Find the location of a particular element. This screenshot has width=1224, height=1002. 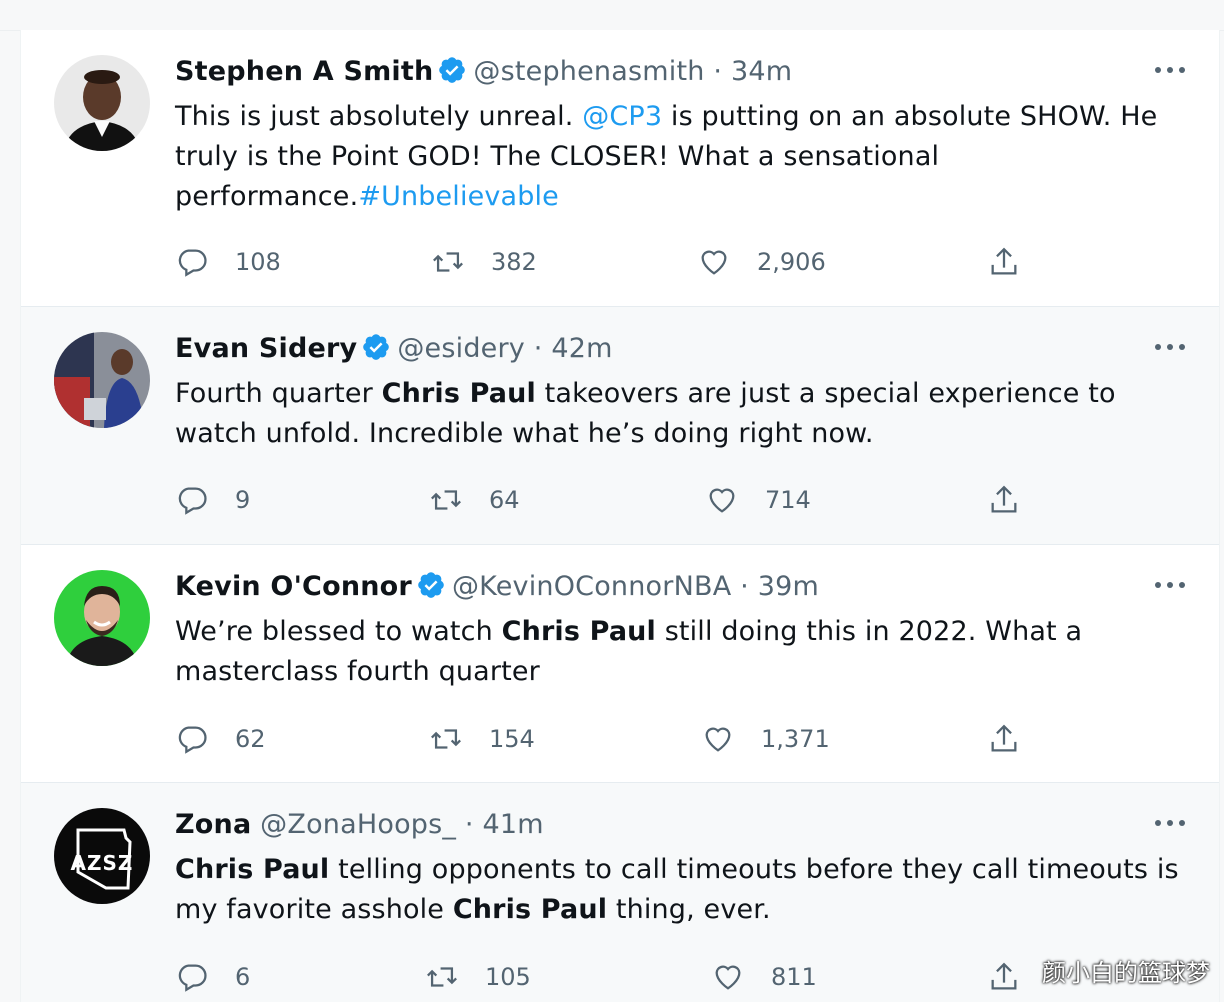

timestamp: 34m is located at coordinates (761, 71).